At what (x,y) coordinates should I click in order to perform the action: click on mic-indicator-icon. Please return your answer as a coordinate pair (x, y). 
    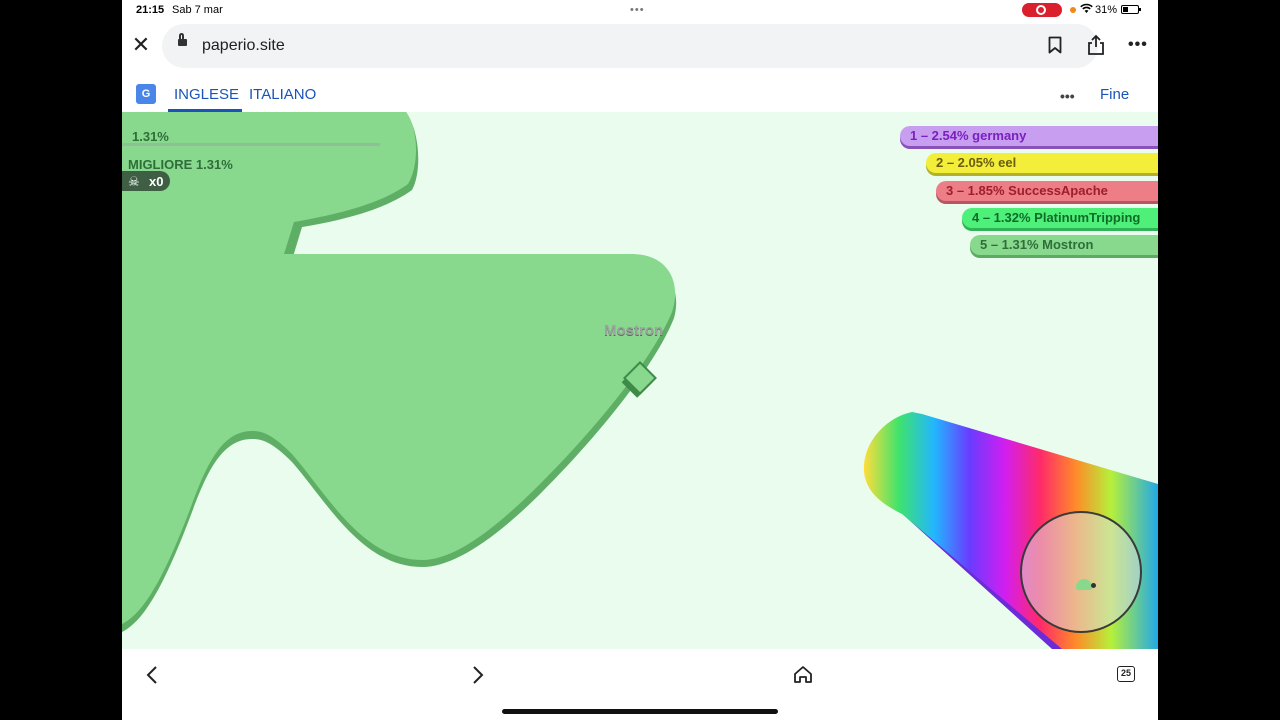
    Looking at the image, I should click on (1073, 10).